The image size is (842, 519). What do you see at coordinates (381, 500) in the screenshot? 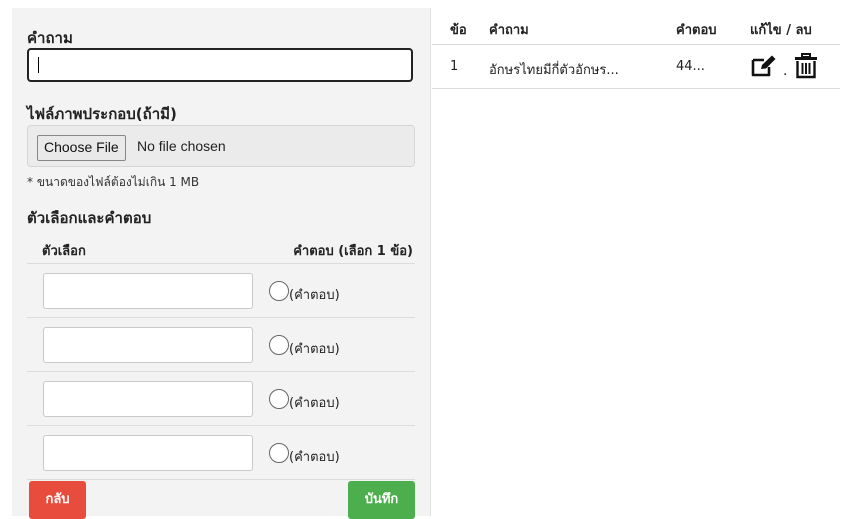
I see `save-button: บันทึก` at bounding box center [381, 500].